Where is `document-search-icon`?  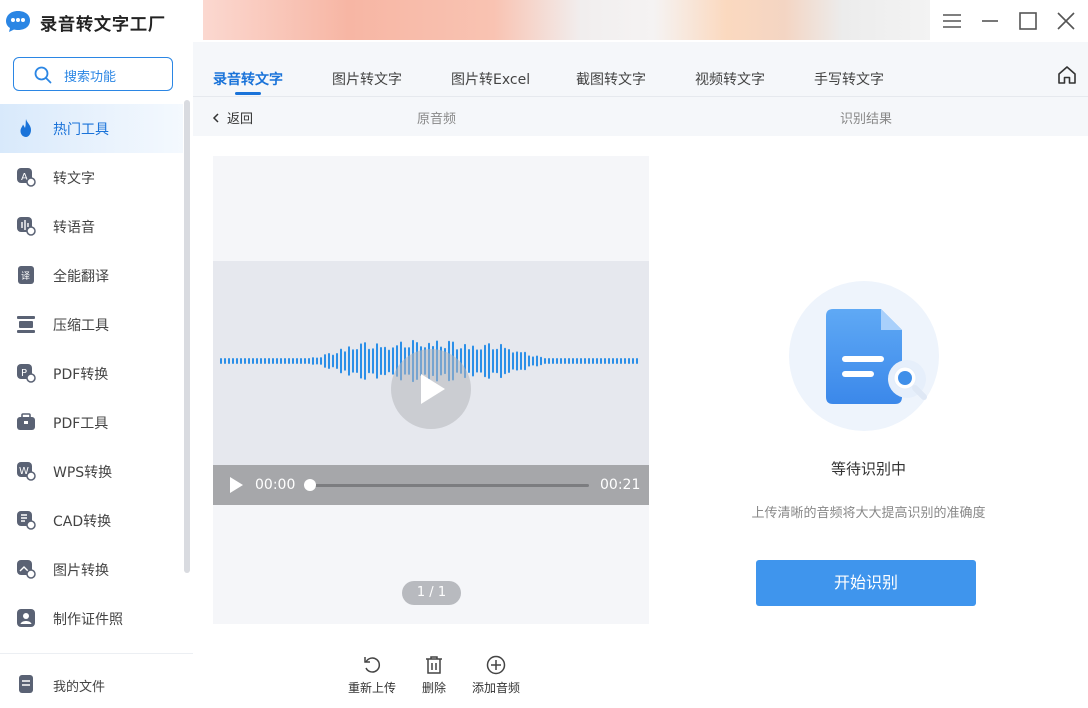 document-search-icon is located at coordinates (876, 356).